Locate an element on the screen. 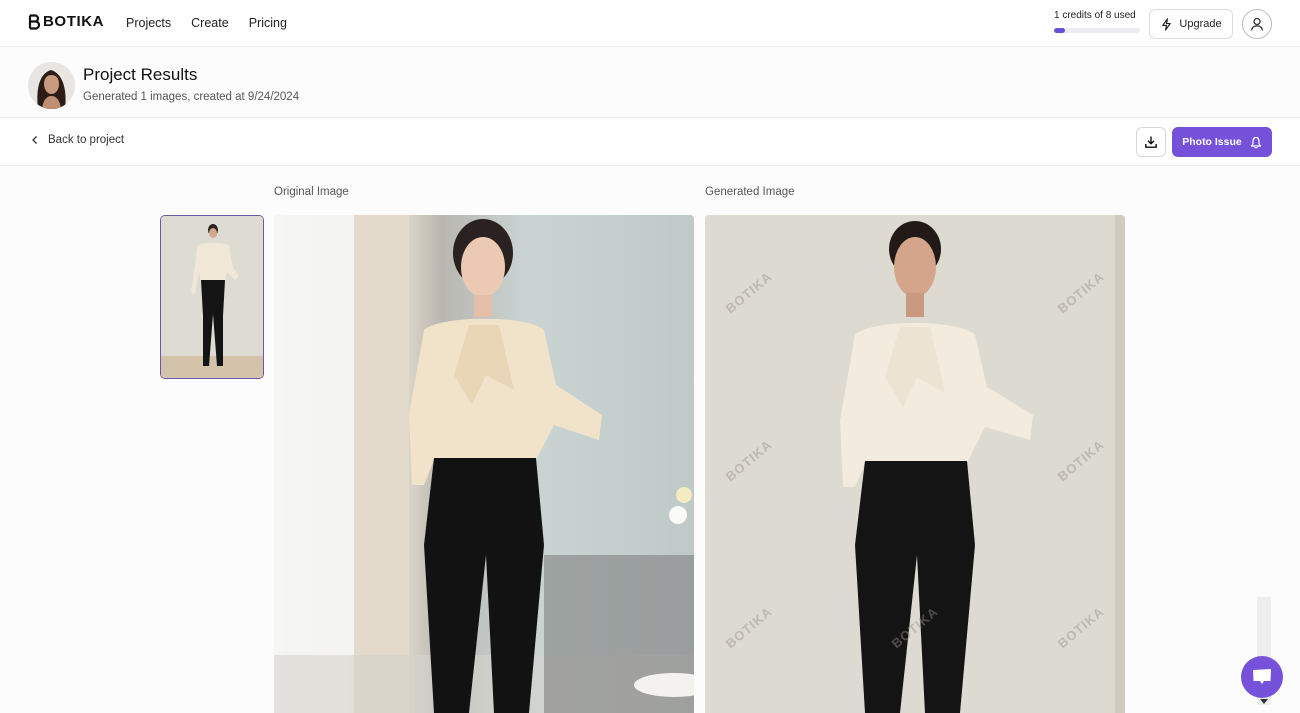 This screenshot has width=1300, height=713. result-thumbnail is located at coordinates (212, 297).